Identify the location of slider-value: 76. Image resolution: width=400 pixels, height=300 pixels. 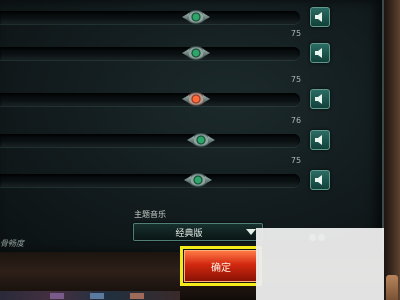
(296, 120).